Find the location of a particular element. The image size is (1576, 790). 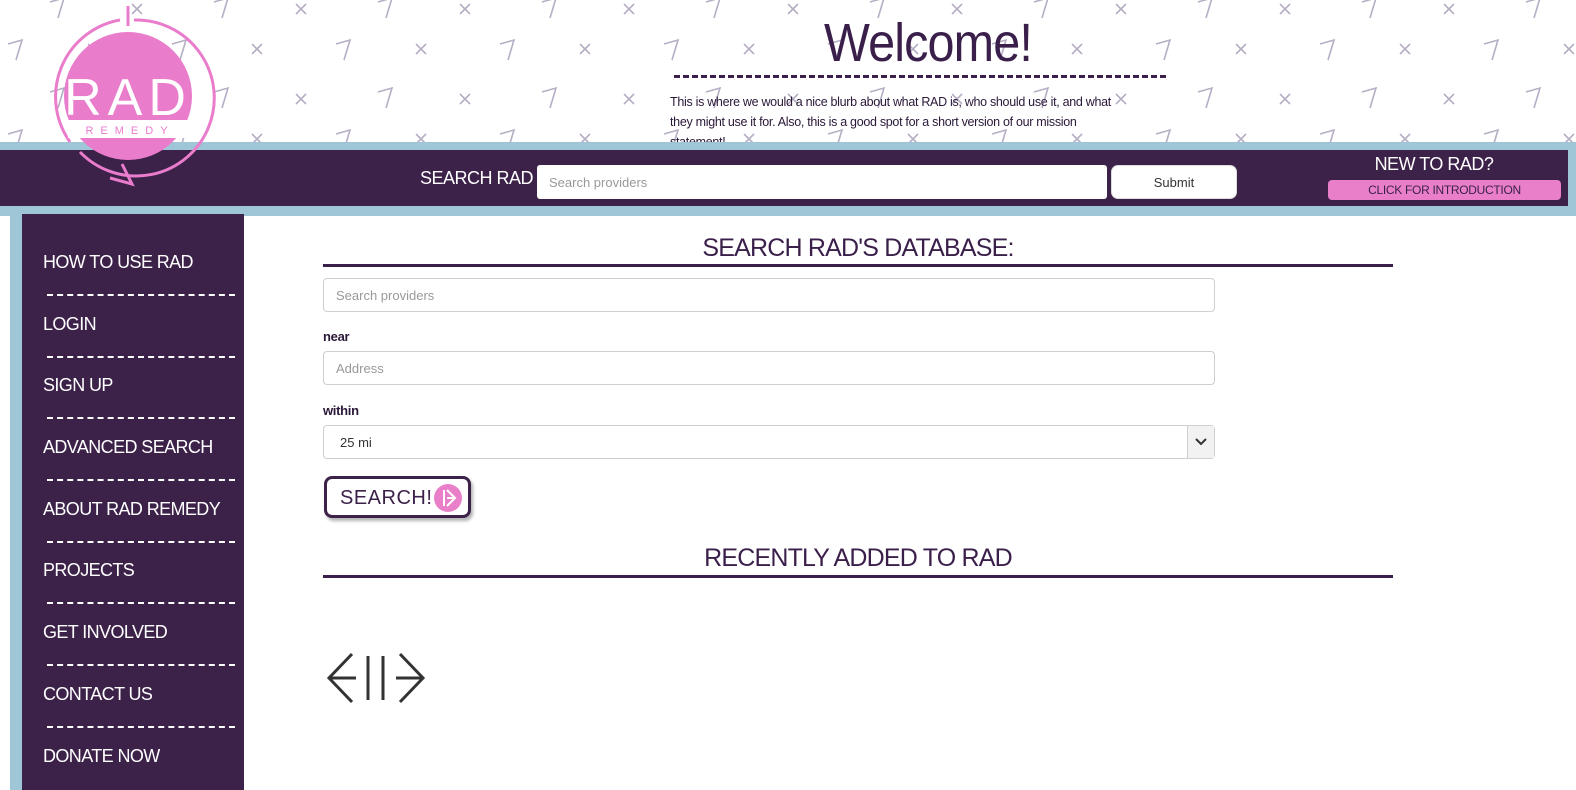

sidebar-link-sign-up: SIGN UP is located at coordinates (131, 390).